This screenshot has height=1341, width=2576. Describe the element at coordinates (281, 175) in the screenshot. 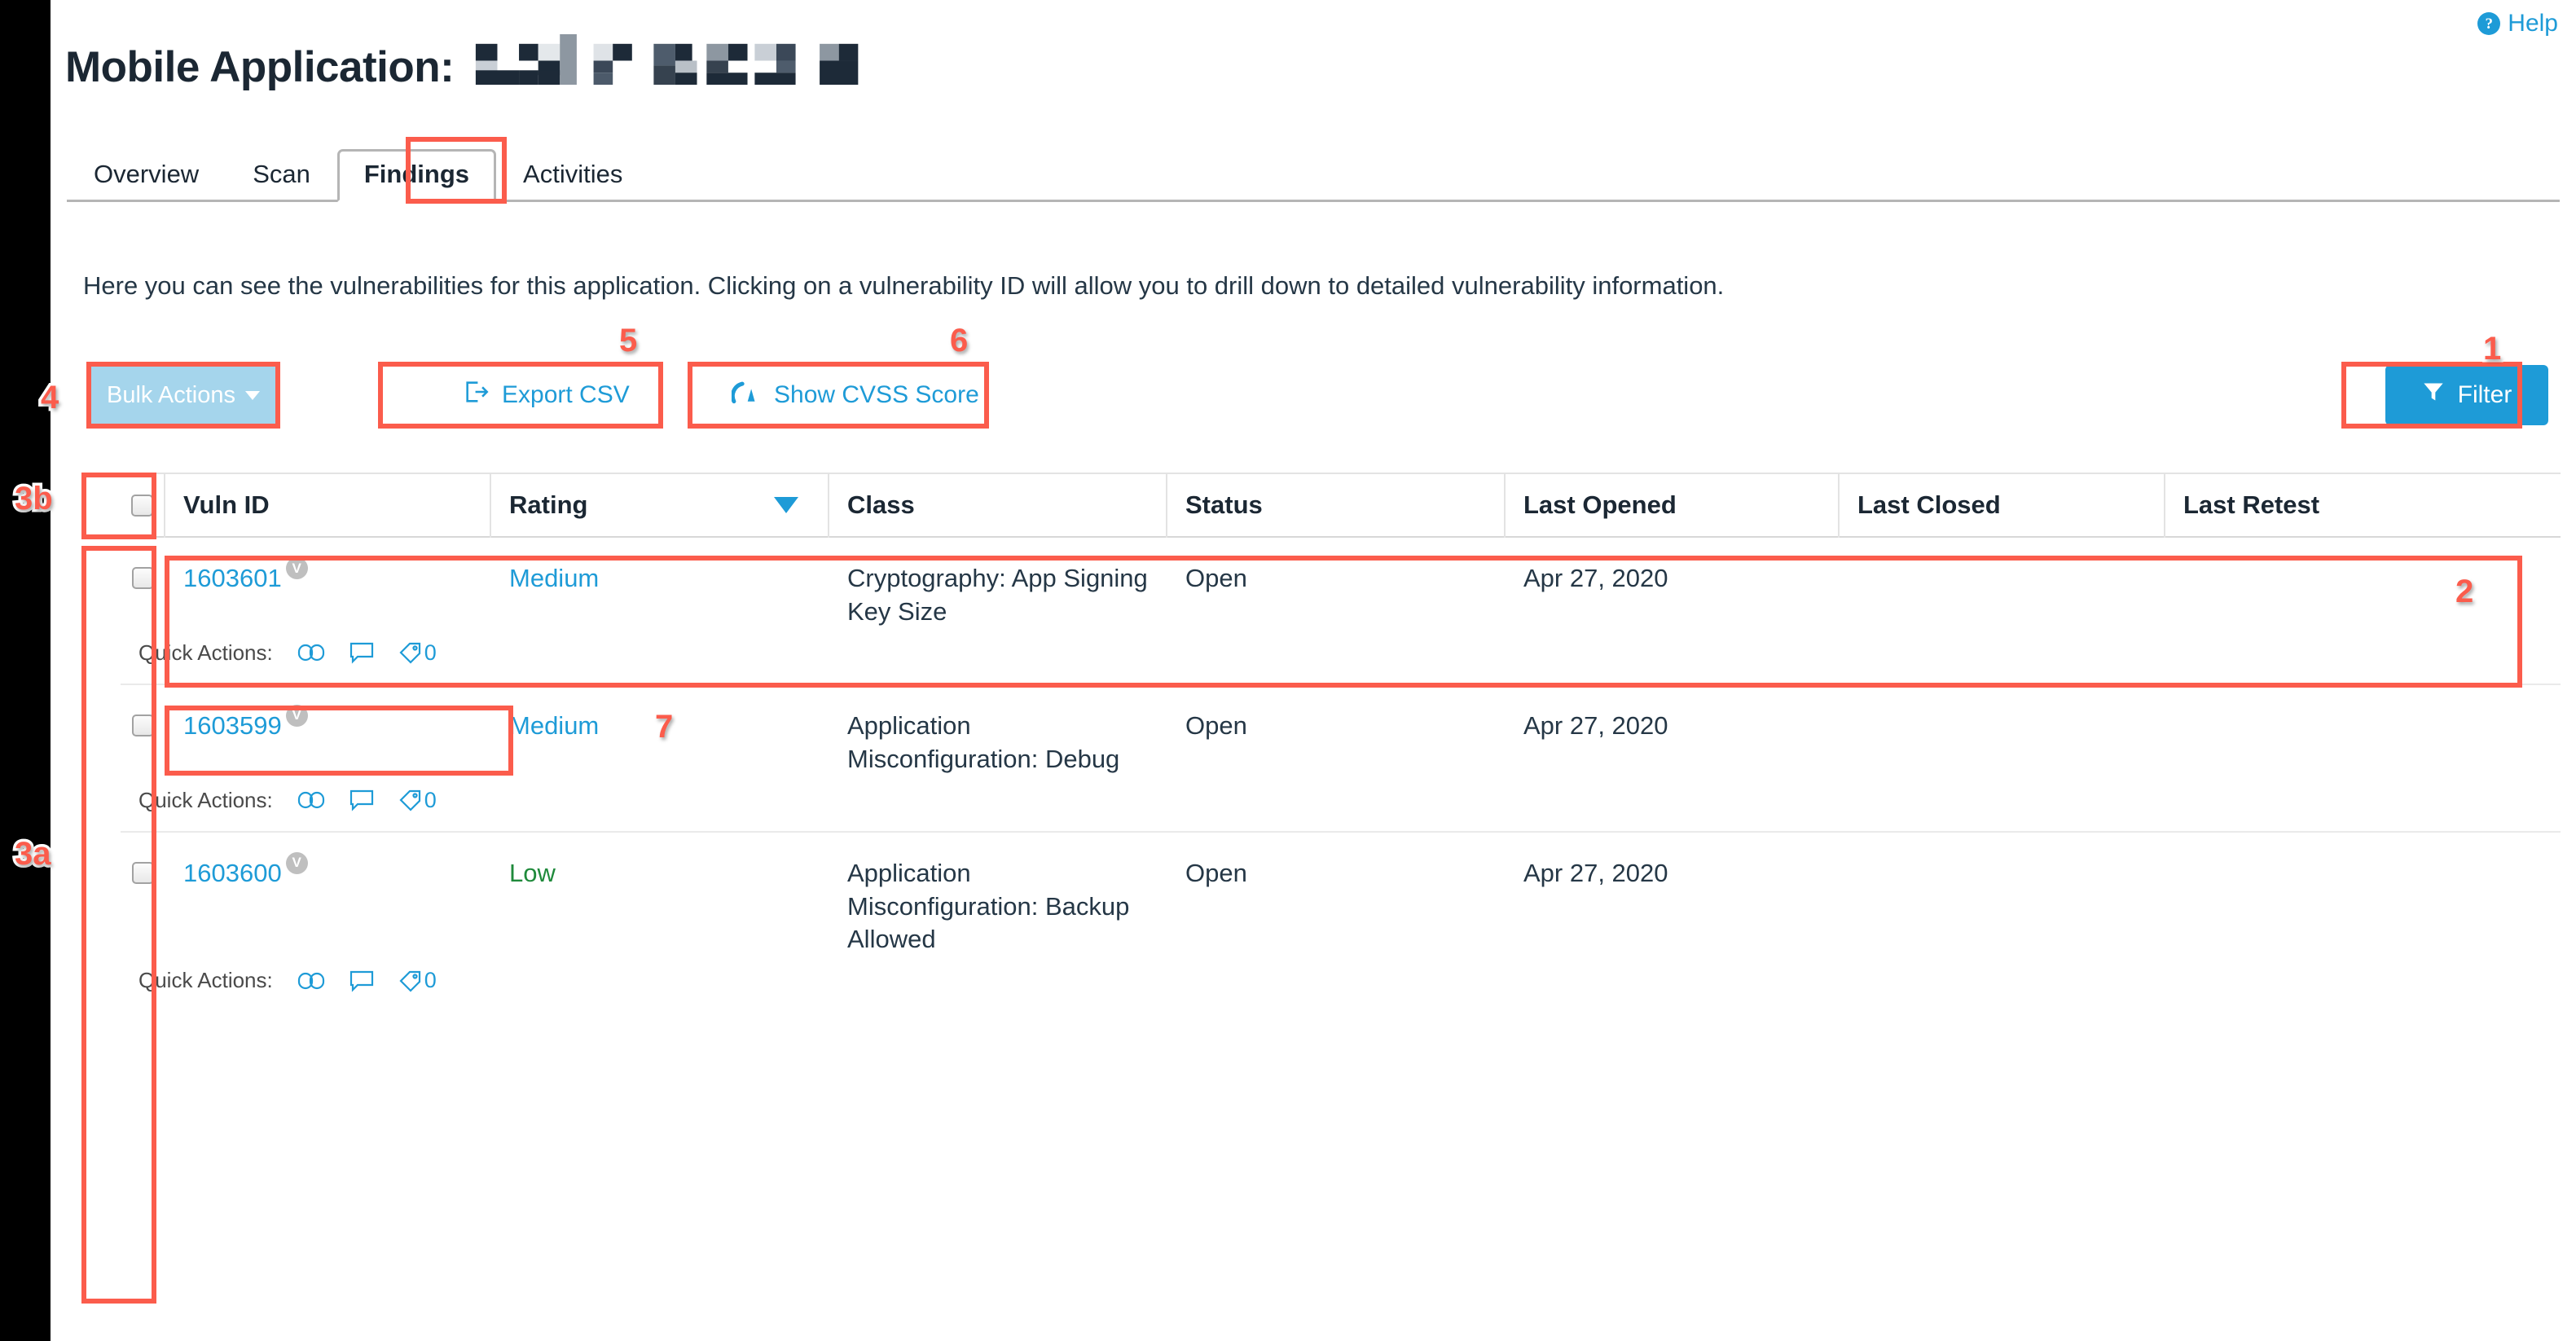

I see `tab-scan: Scan` at that location.